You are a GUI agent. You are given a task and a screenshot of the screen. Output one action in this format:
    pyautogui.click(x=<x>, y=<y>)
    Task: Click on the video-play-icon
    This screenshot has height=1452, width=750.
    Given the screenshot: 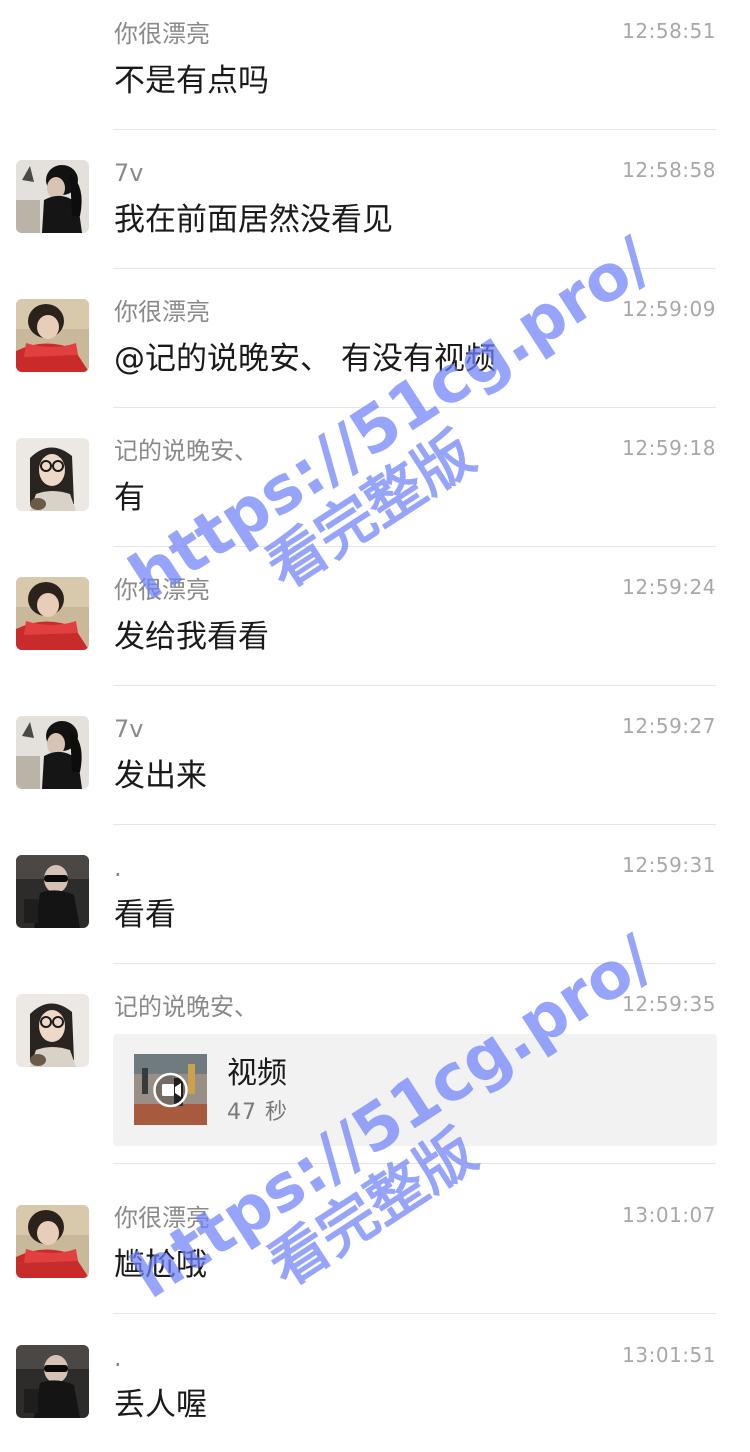 What is the action you would take?
    pyautogui.click(x=170, y=1089)
    